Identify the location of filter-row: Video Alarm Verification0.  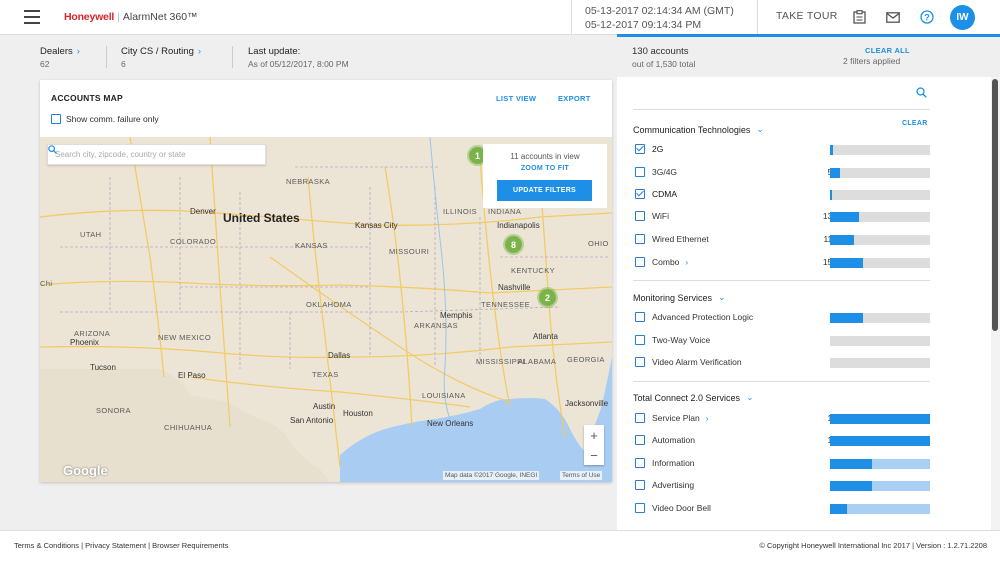
(785, 362).